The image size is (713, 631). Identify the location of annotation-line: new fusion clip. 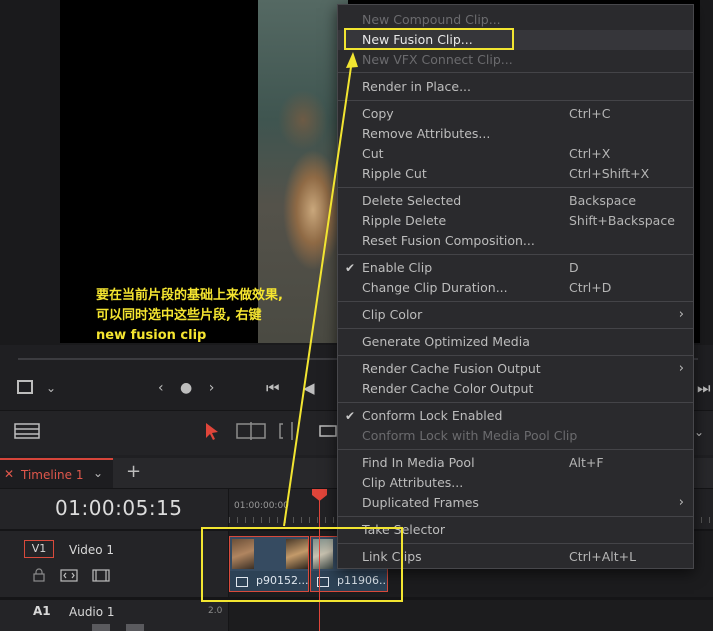
(151, 335).